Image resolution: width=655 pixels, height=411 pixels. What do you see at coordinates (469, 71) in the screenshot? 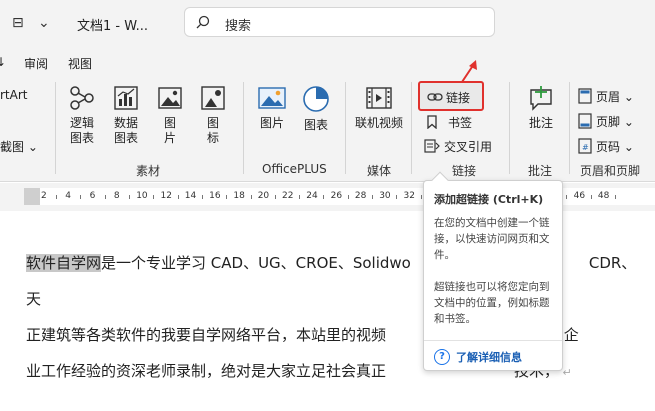
I see `annotation-arrow-icon` at bounding box center [469, 71].